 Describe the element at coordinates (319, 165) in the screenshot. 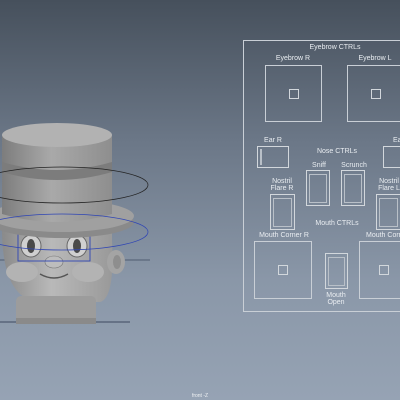

I see `sniff-label: Sniff` at that location.